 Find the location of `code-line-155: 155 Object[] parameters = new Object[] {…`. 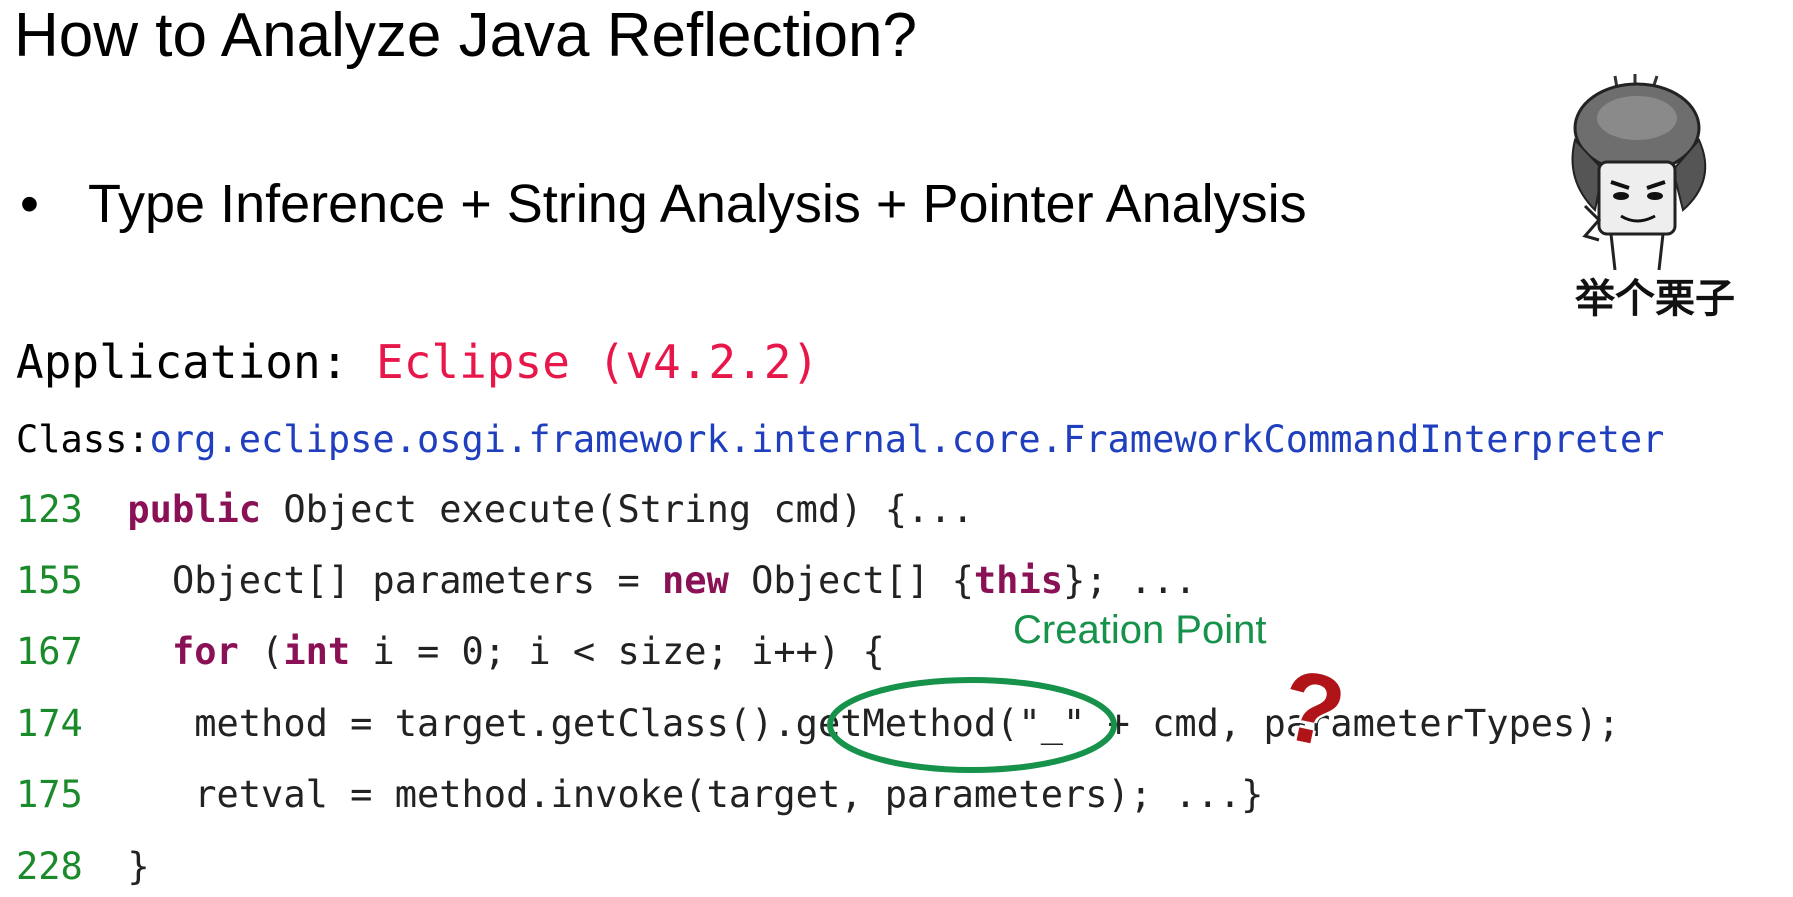

code-line-155: 155 Object[] parameters = new Object[] {… is located at coordinates (606, 581).